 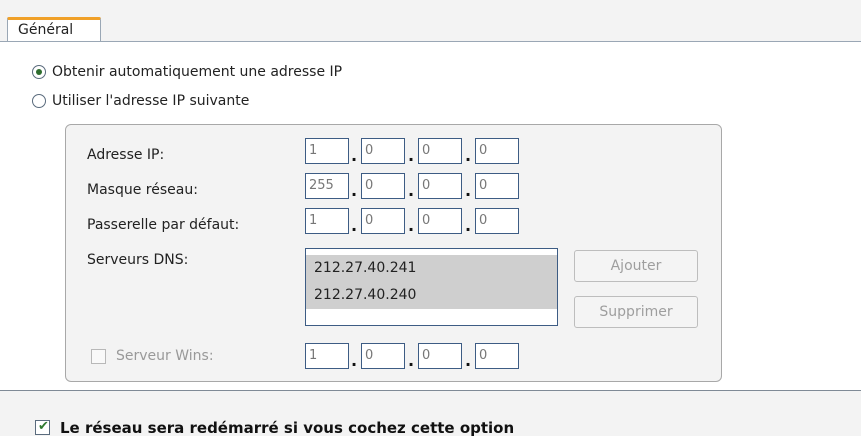 What do you see at coordinates (39, 101) in the screenshot?
I see `radio-manual-ip` at bounding box center [39, 101].